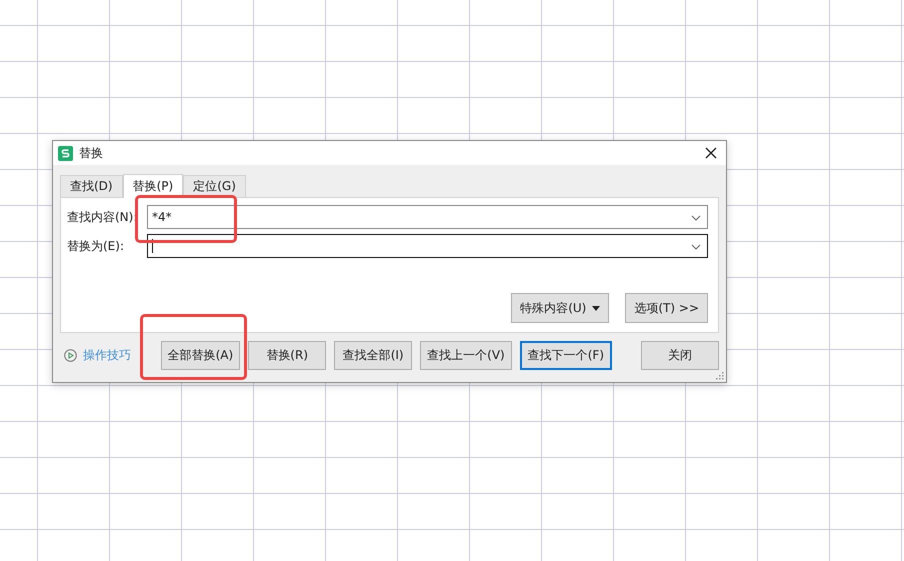 The height and width of the screenshot is (561, 904). Describe the element at coordinates (373, 355) in the screenshot. I see `action-button: 查找全部(I)` at that location.